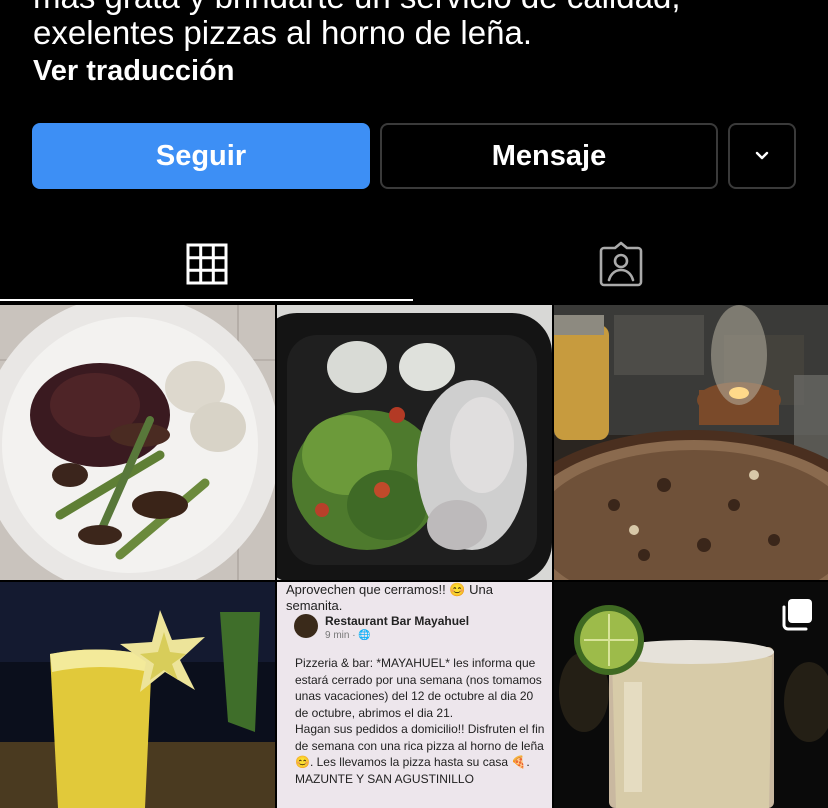 This screenshot has width=828, height=808. I want to click on follow-button: Seguir, so click(201, 156).